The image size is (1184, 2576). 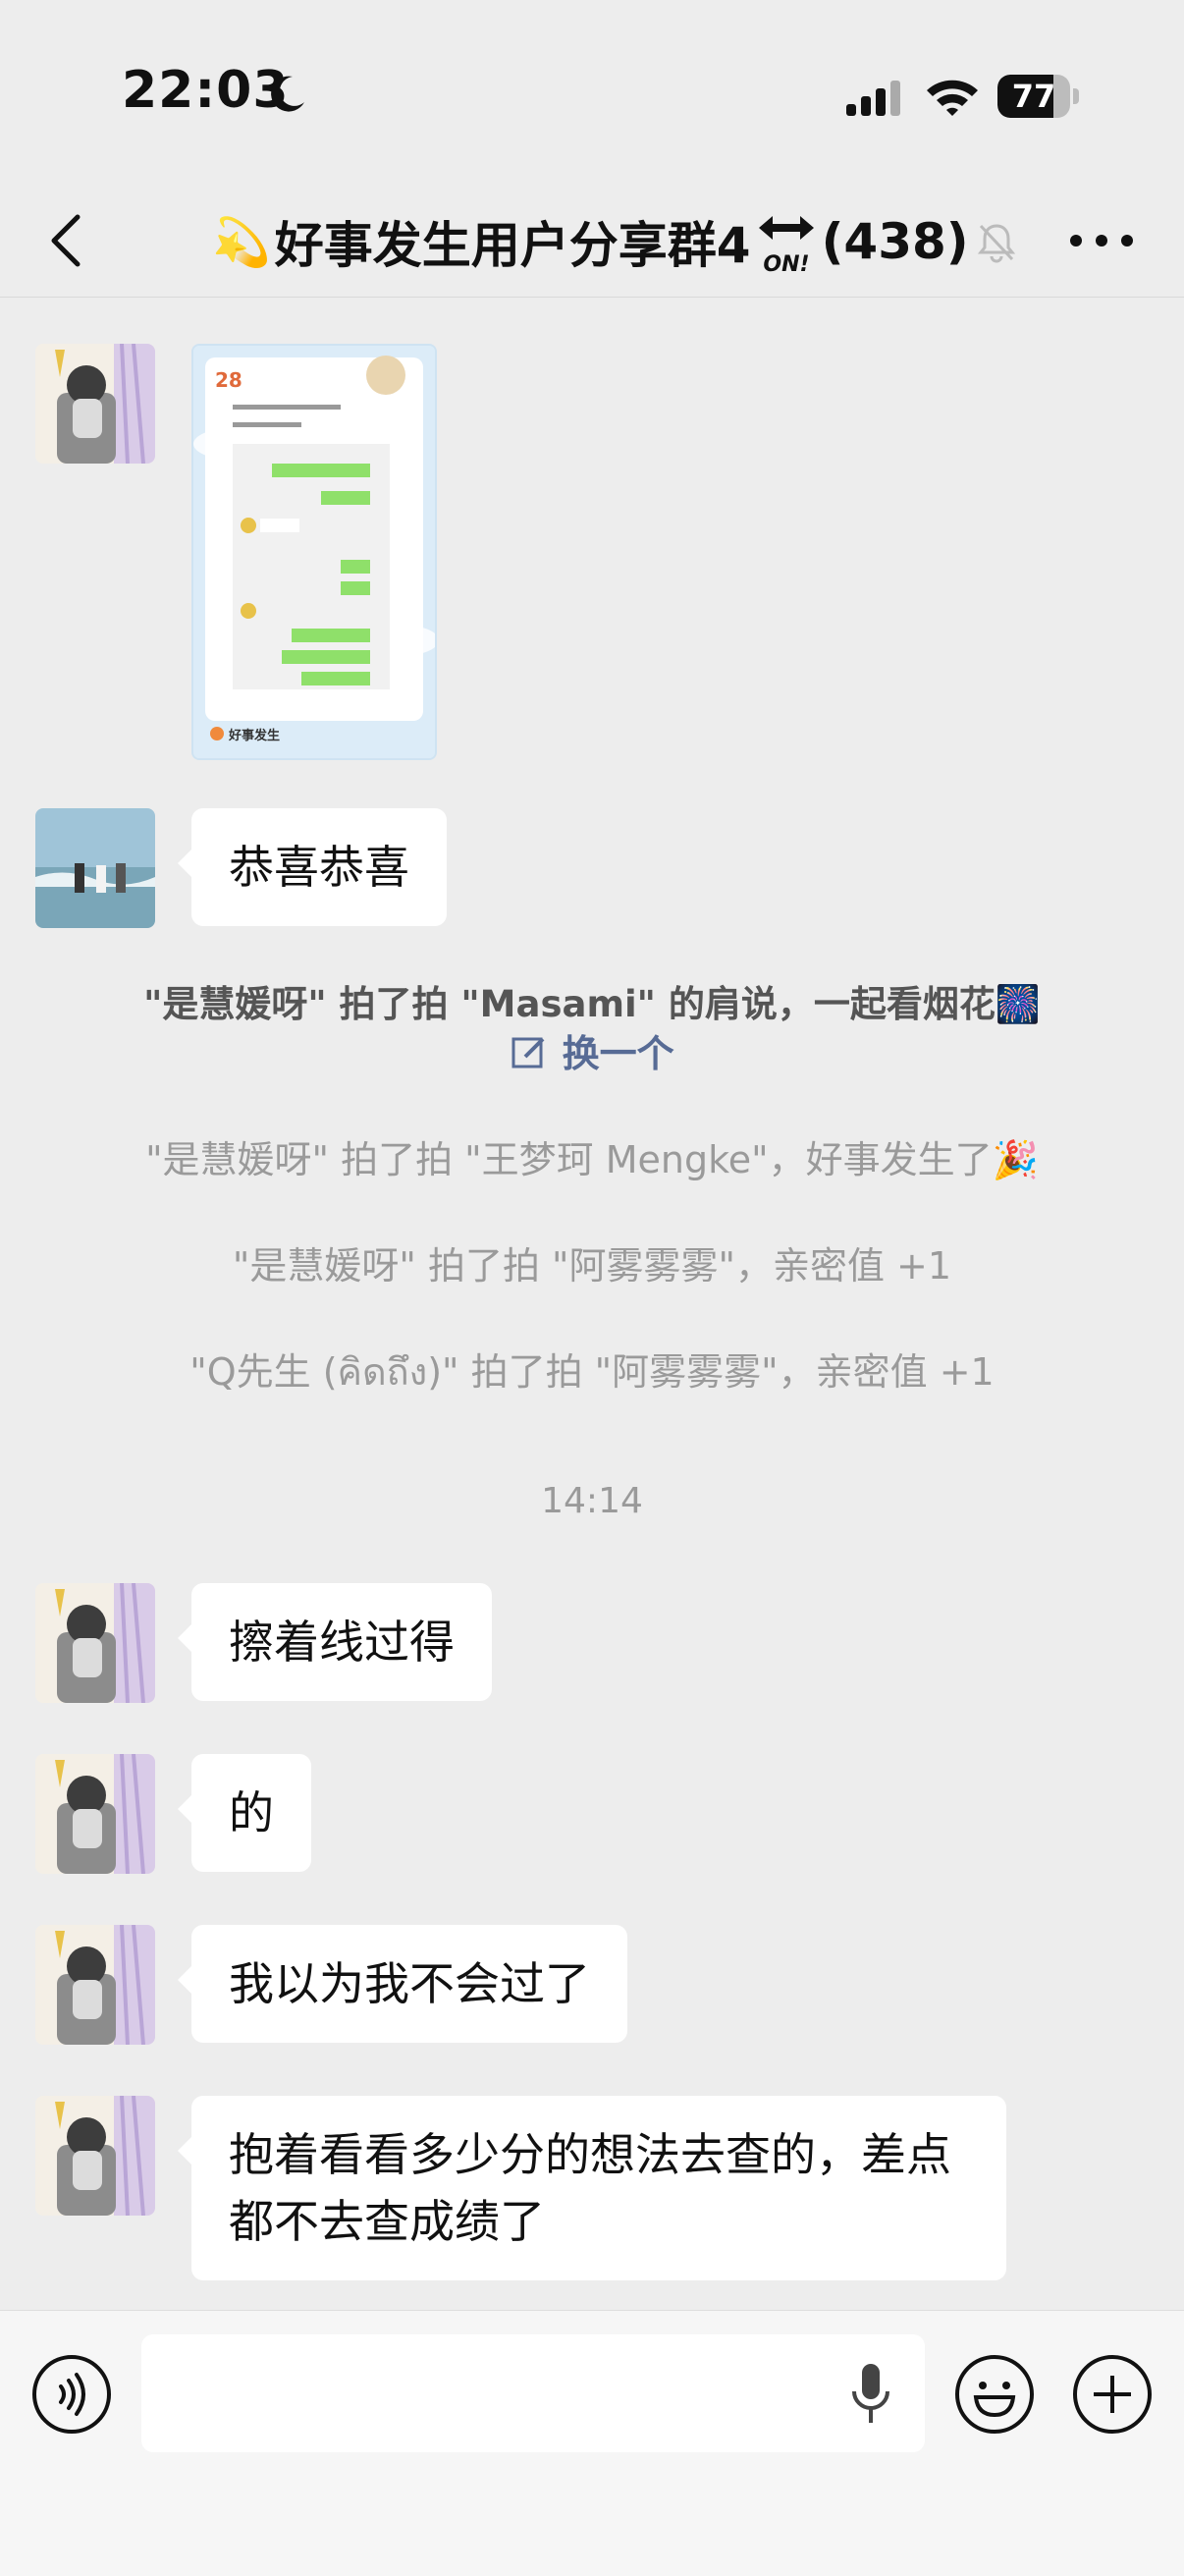 I want to click on change-one-link: 换一个, so click(x=592, y=1050).